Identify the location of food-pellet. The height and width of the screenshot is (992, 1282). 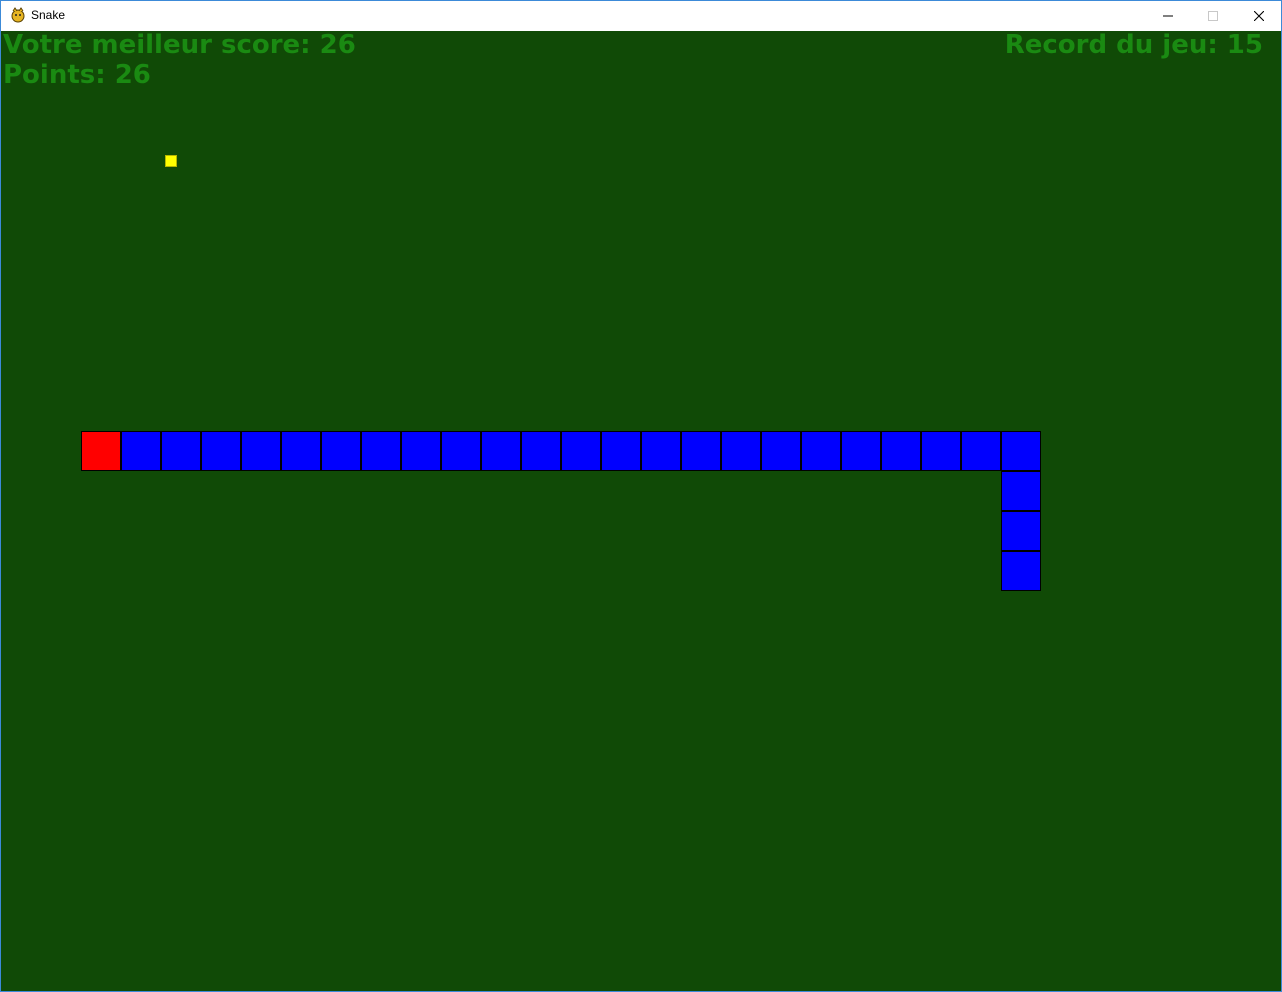
(171, 161).